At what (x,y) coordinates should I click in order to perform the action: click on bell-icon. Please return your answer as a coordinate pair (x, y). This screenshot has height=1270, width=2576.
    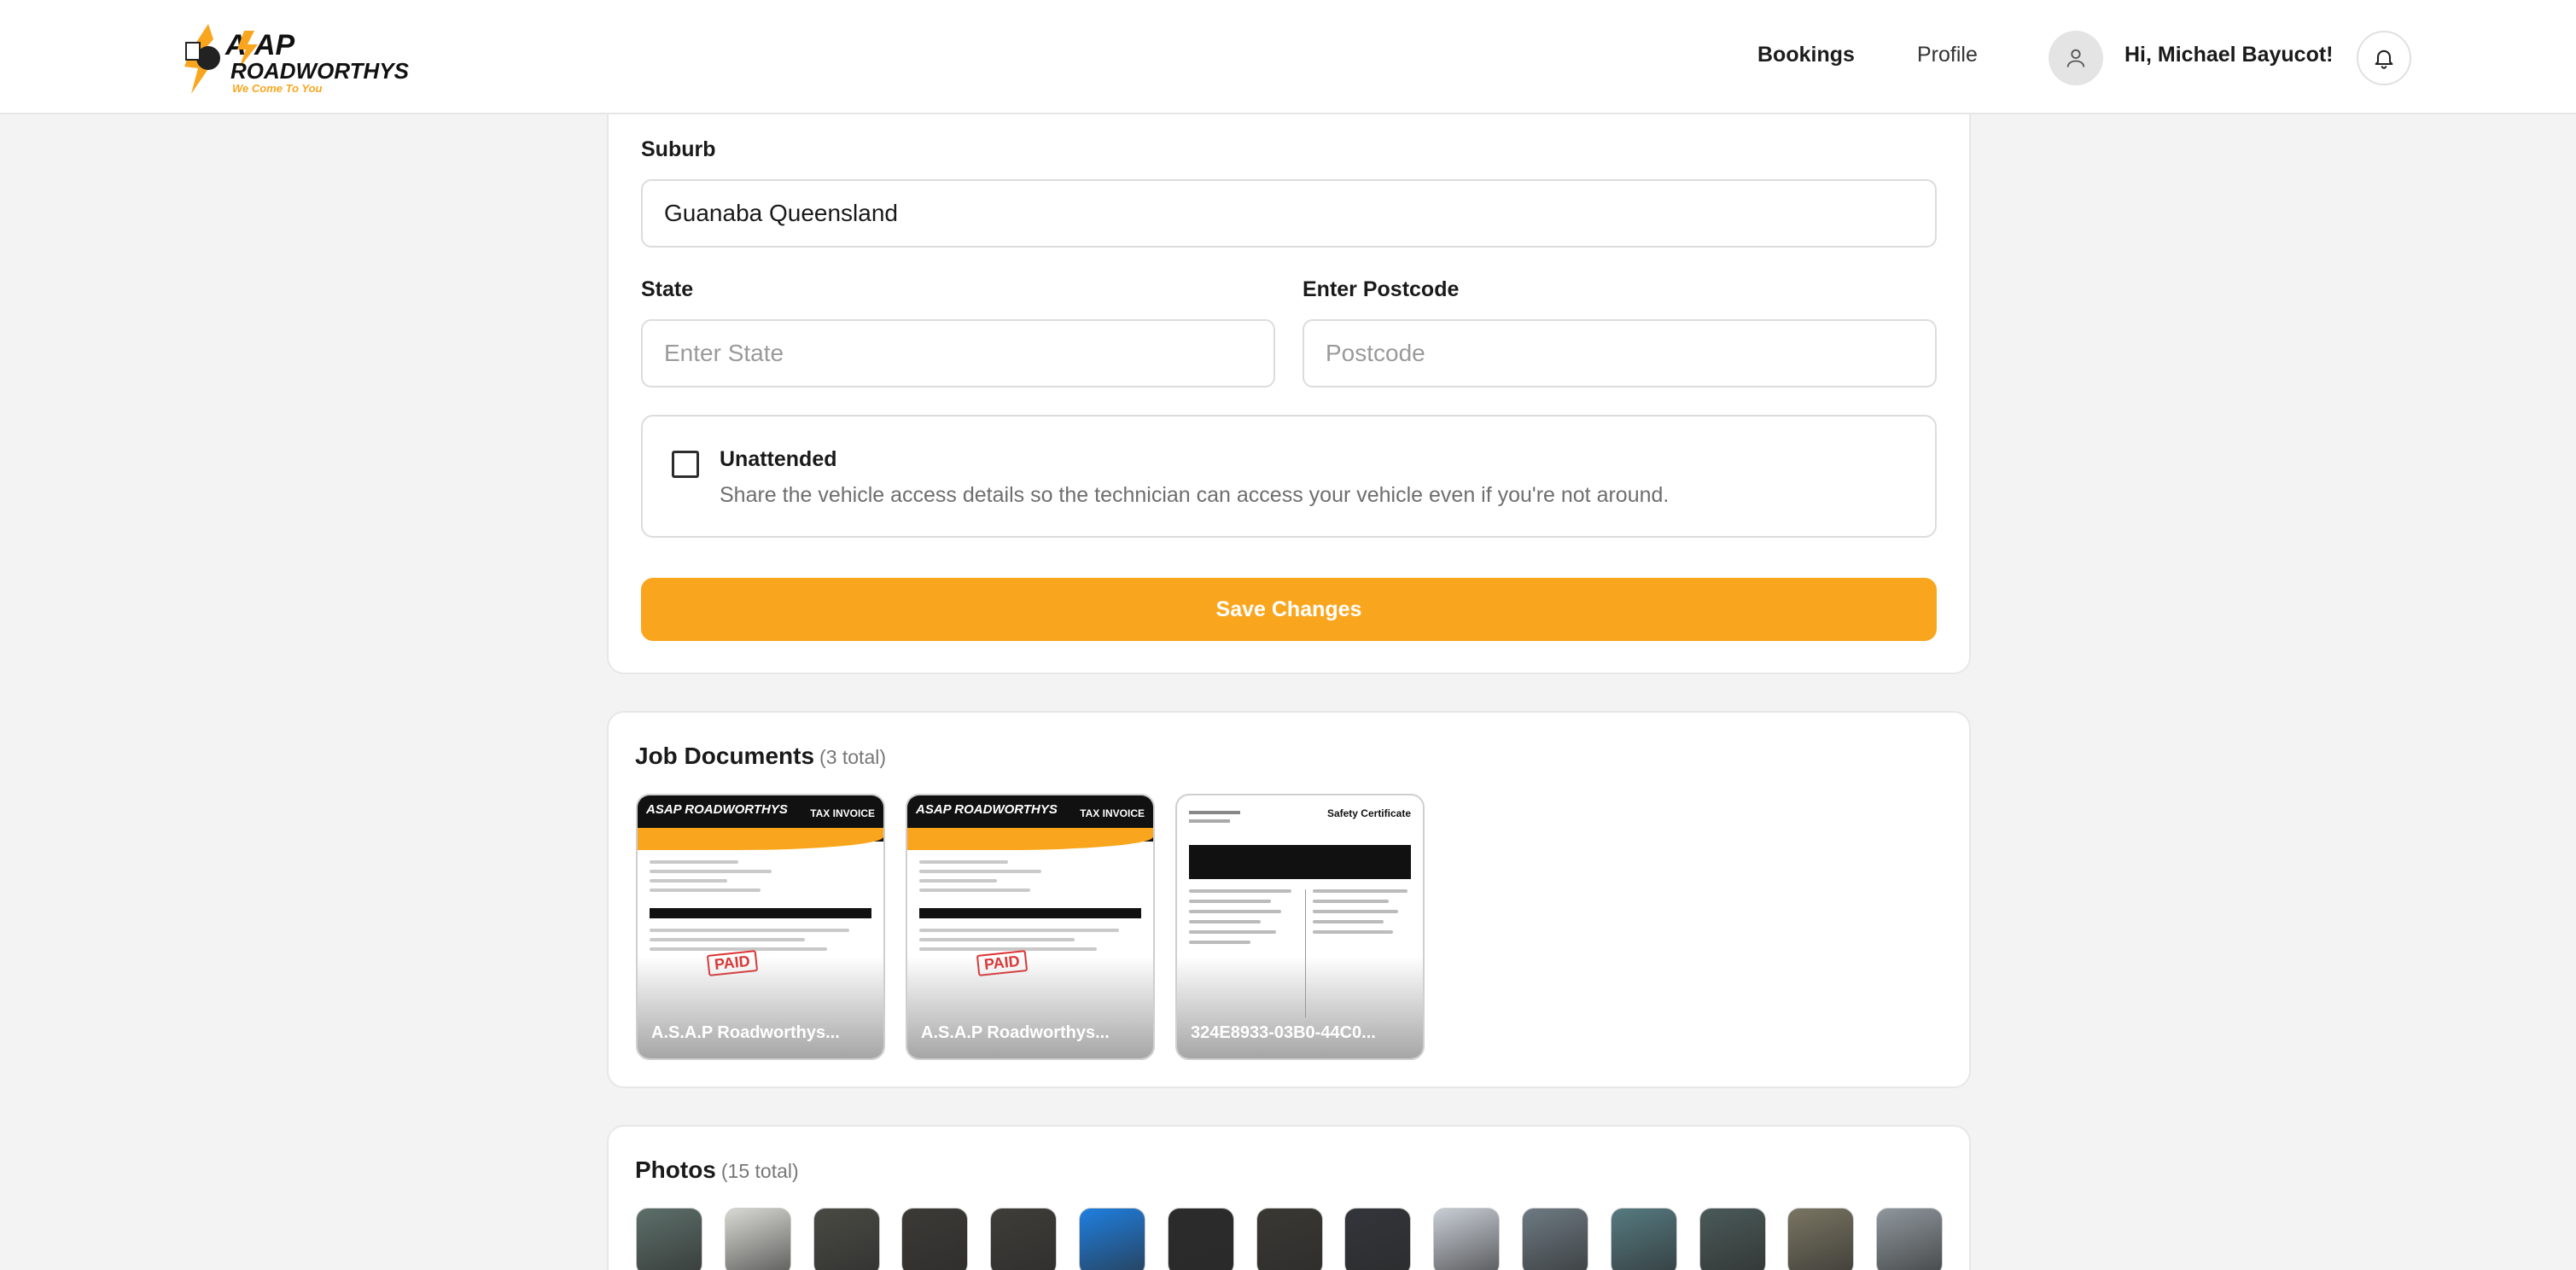
    Looking at the image, I should click on (2384, 60).